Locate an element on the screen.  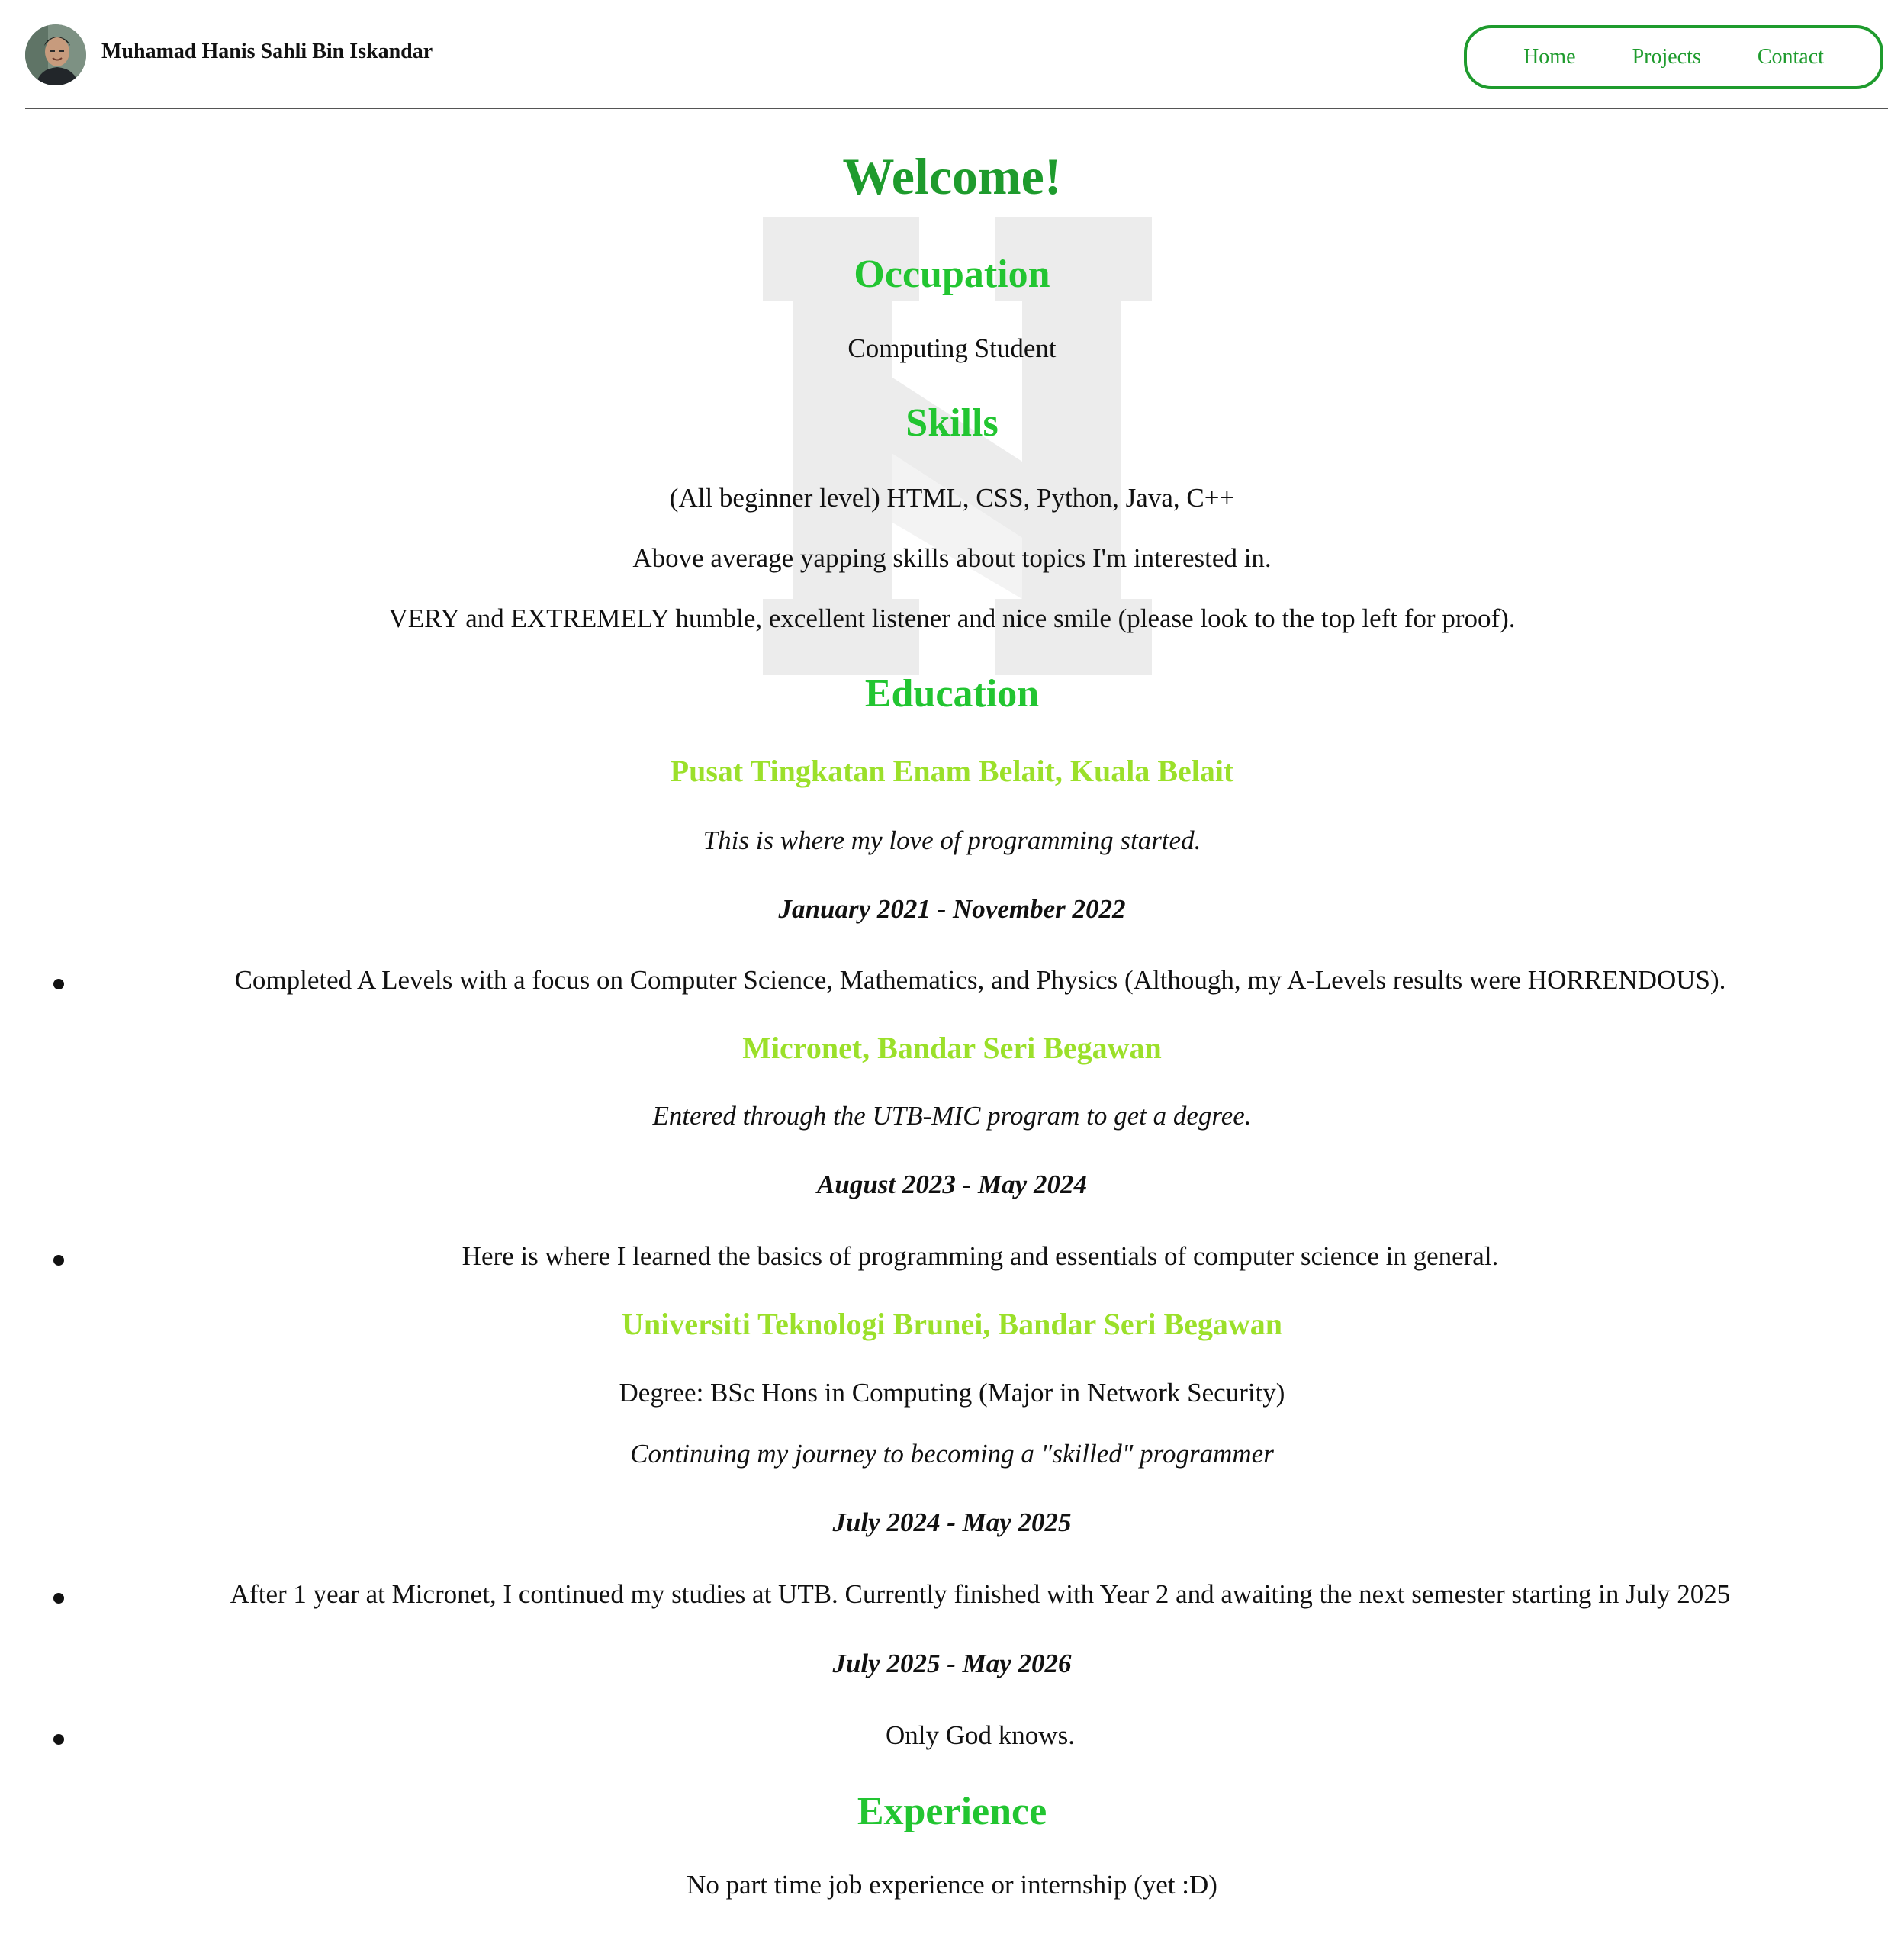
avatar is located at coordinates (55, 54).